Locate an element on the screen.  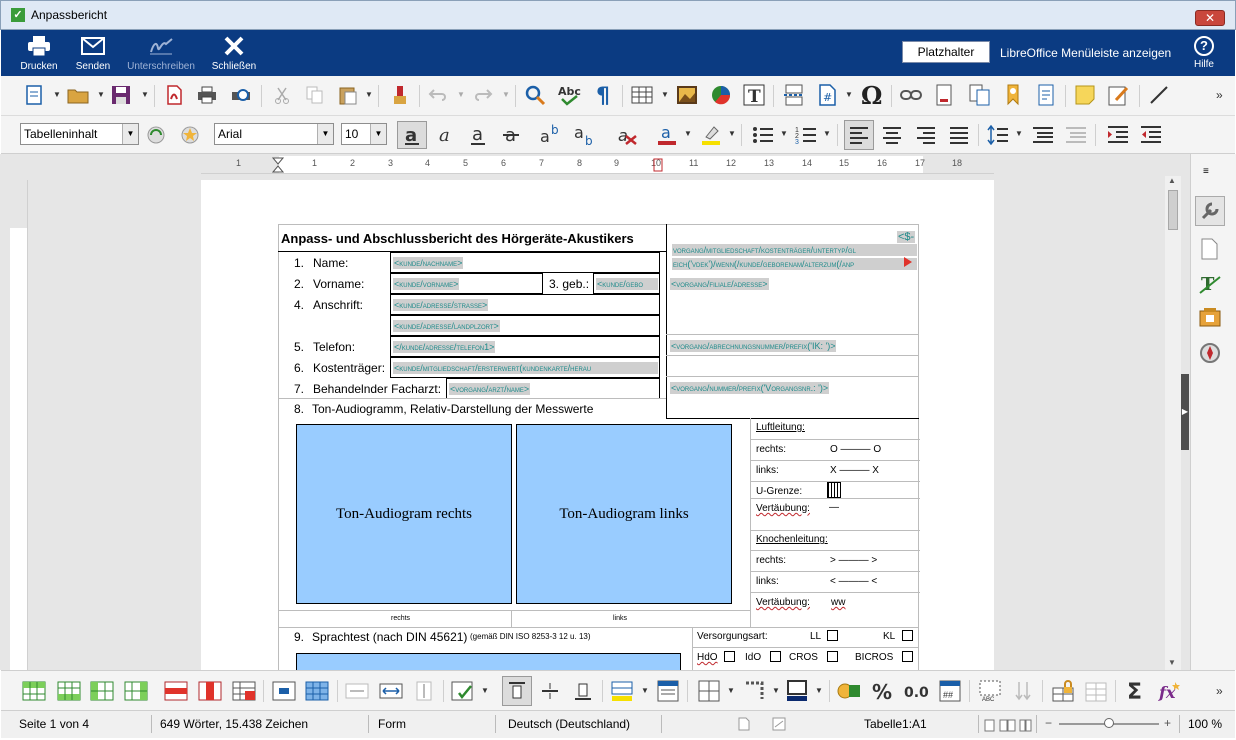
background-color-dropdown-arrow-icon: ▼ is located at coordinates (645, 690).